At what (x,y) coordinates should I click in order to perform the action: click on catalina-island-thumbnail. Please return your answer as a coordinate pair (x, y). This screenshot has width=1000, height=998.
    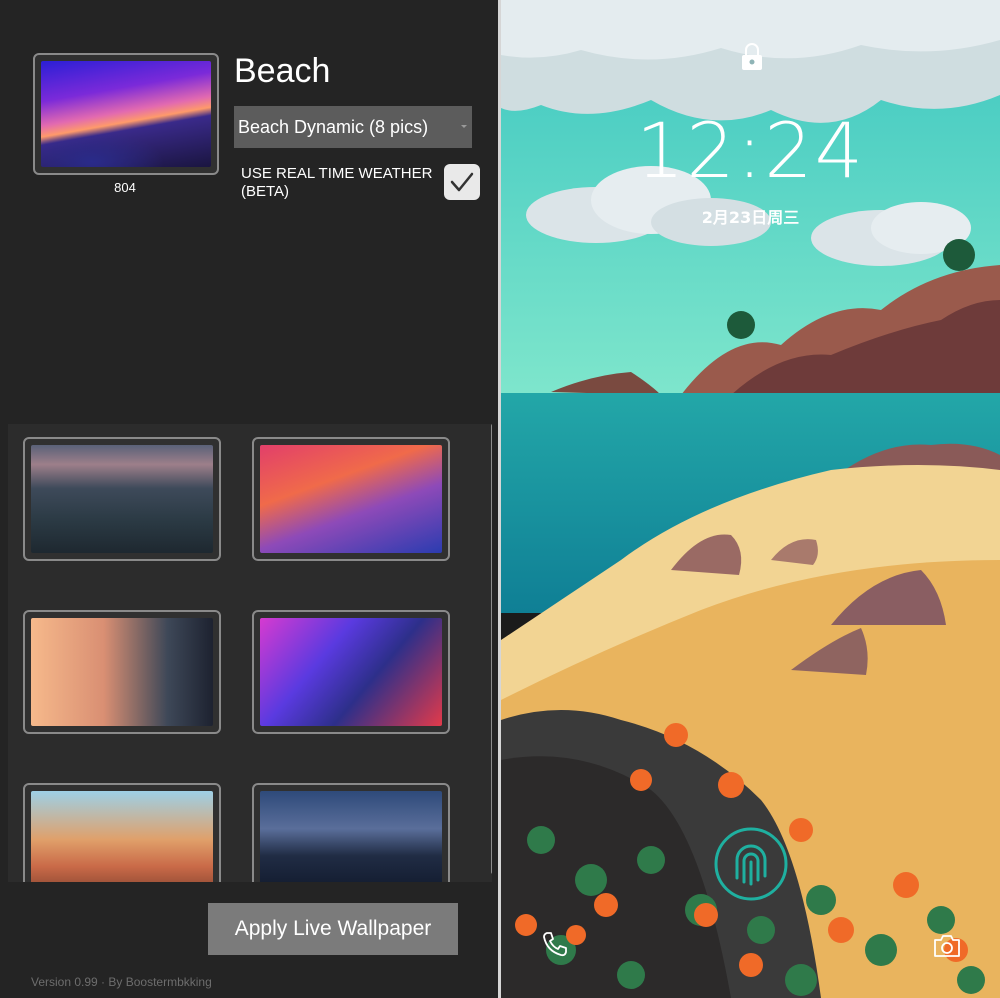
    Looking at the image, I should click on (351, 836).